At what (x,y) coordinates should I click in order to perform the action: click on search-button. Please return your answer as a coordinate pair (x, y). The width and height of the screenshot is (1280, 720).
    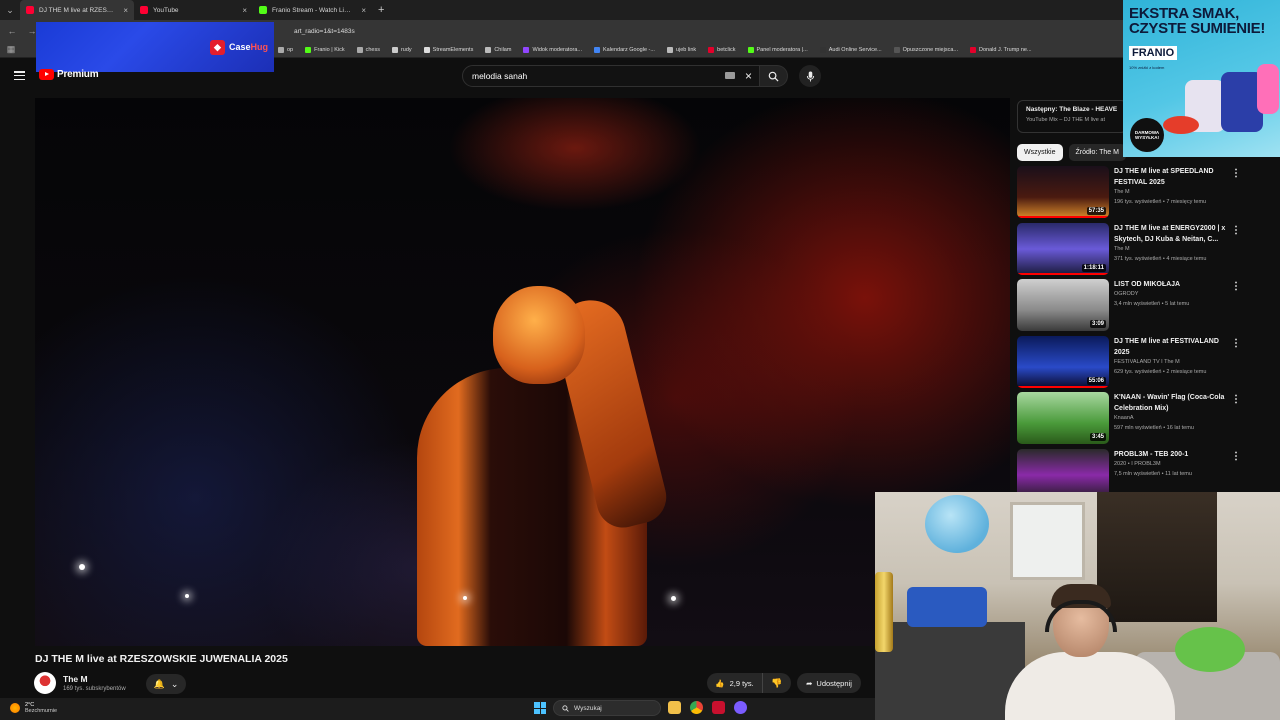
    Looking at the image, I should click on (774, 76).